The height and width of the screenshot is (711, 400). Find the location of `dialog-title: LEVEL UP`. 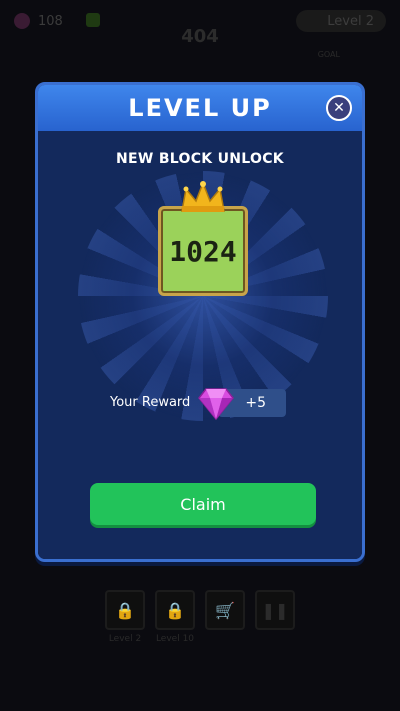

dialog-title: LEVEL UP is located at coordinates (200, 108).